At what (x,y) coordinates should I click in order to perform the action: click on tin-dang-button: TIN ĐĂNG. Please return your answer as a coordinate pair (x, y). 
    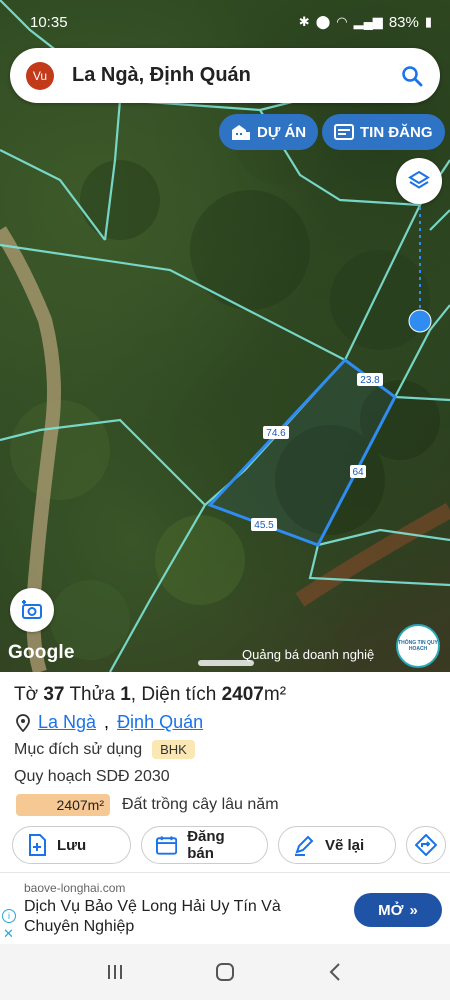
    Looking at the image, I should click on (383, 132).